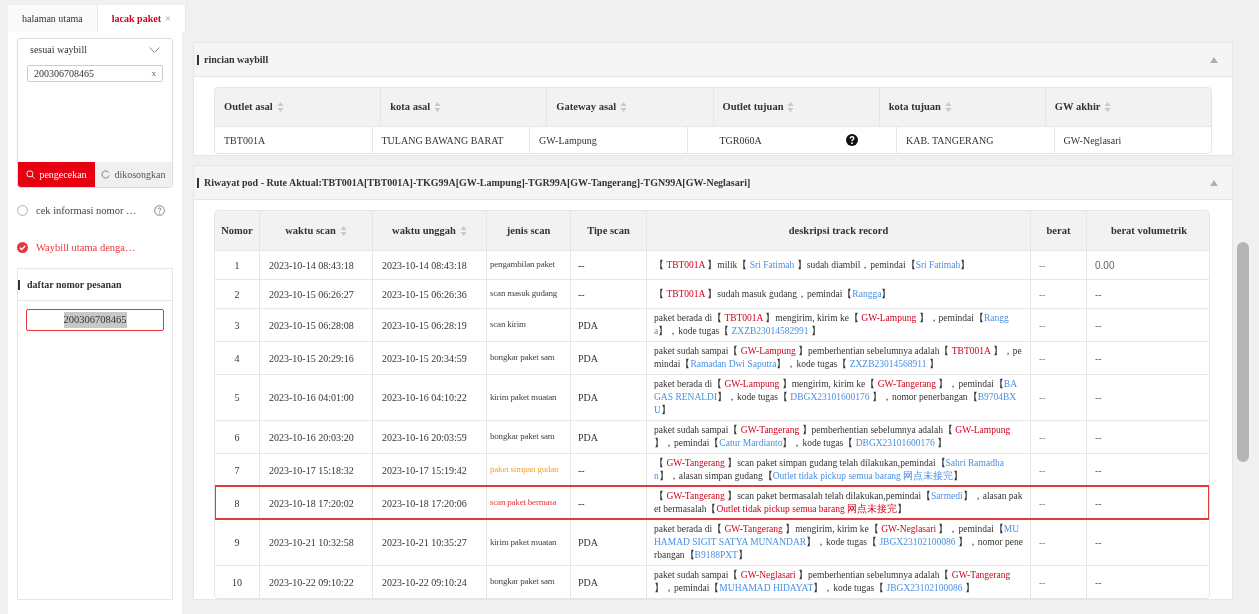 The width and height of the screenshot is (1259, 614). Describe the element at coordinates (237, 437) in the screenshot. I see `table-cell-text: 6` at that location.